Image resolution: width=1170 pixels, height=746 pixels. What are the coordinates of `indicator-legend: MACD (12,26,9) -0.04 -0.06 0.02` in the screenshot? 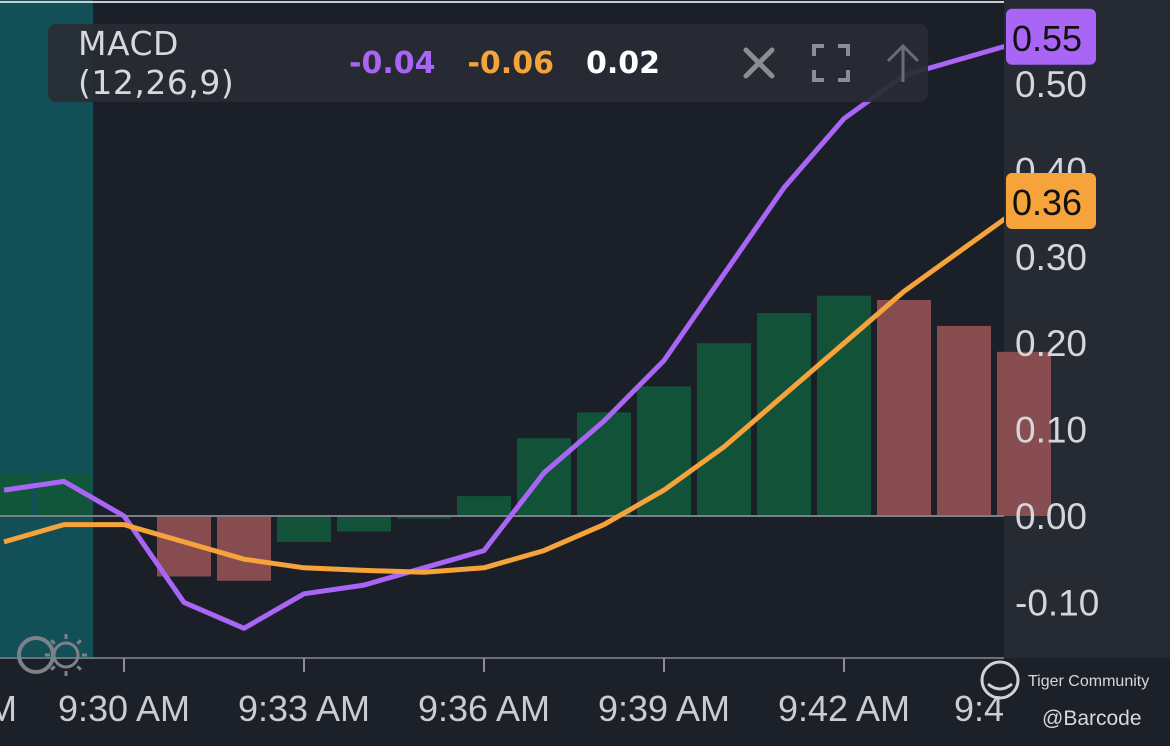 It's located at (488, 63).